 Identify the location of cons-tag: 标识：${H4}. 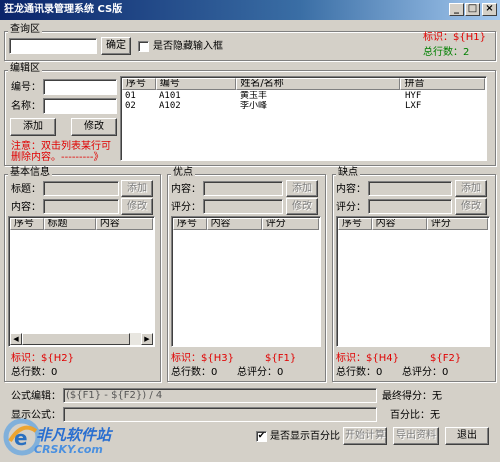
(367, 358).